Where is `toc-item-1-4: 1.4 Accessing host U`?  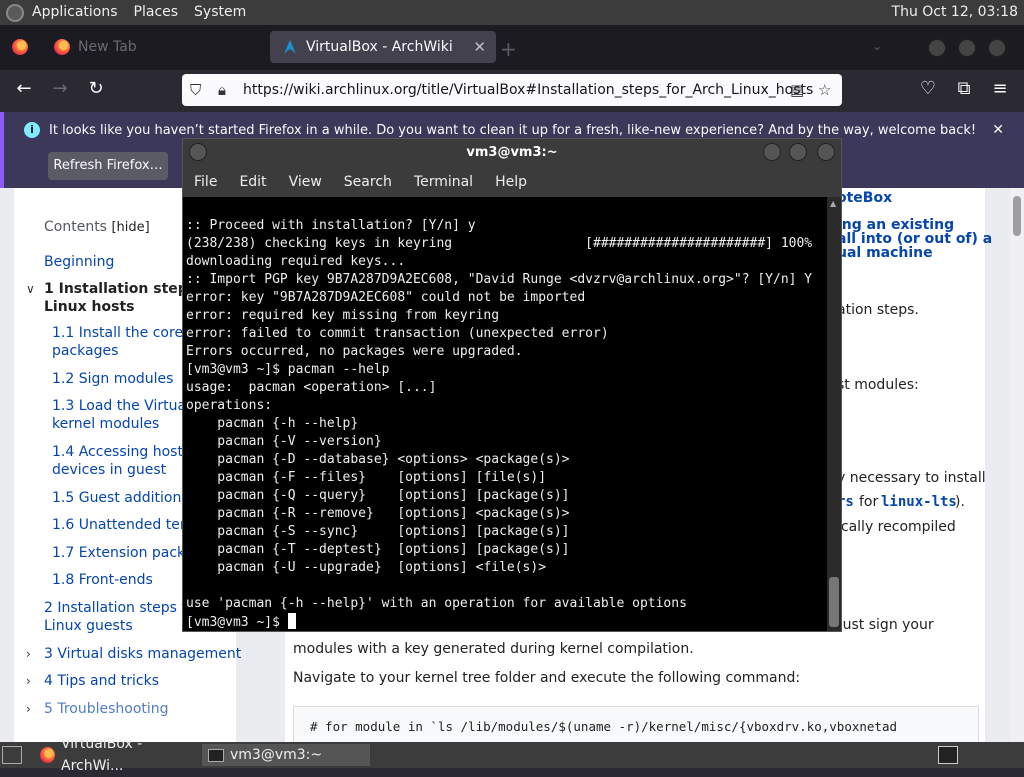 toc-item-1-4: 1.4 Accessing host U is located at coordinates (125, 452).